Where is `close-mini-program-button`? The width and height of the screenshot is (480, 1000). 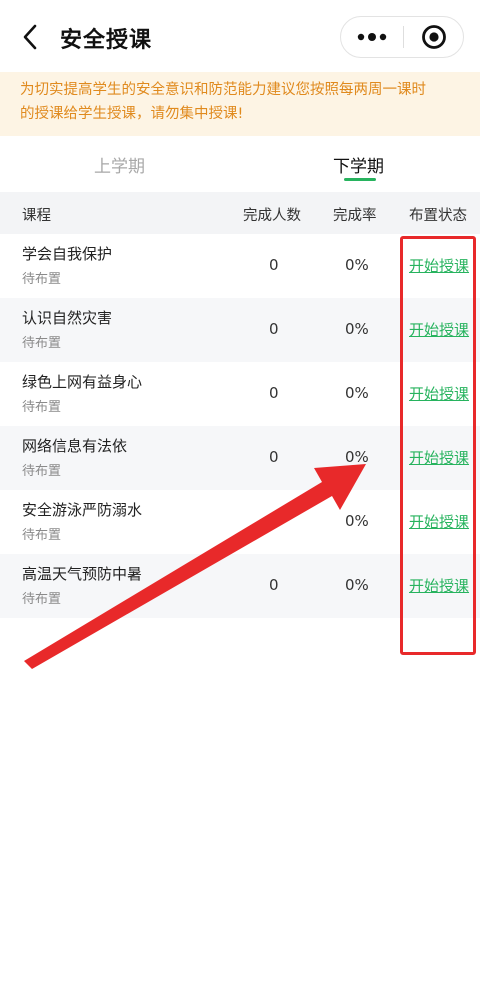 close-mini-program-button is located at coordinates (433, 37).